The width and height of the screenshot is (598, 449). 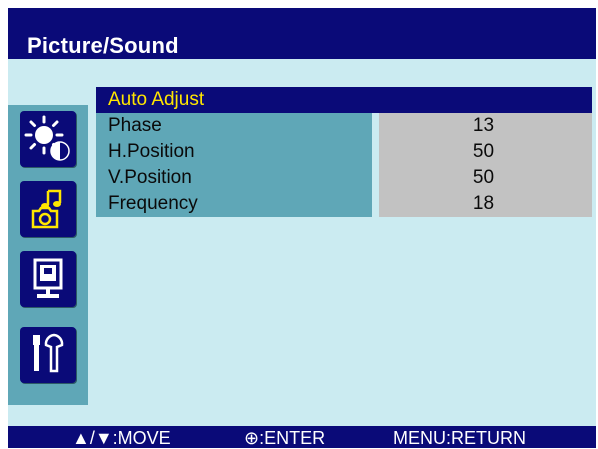 I want to click on display-monitor-icon, so click(x=48, y=278).